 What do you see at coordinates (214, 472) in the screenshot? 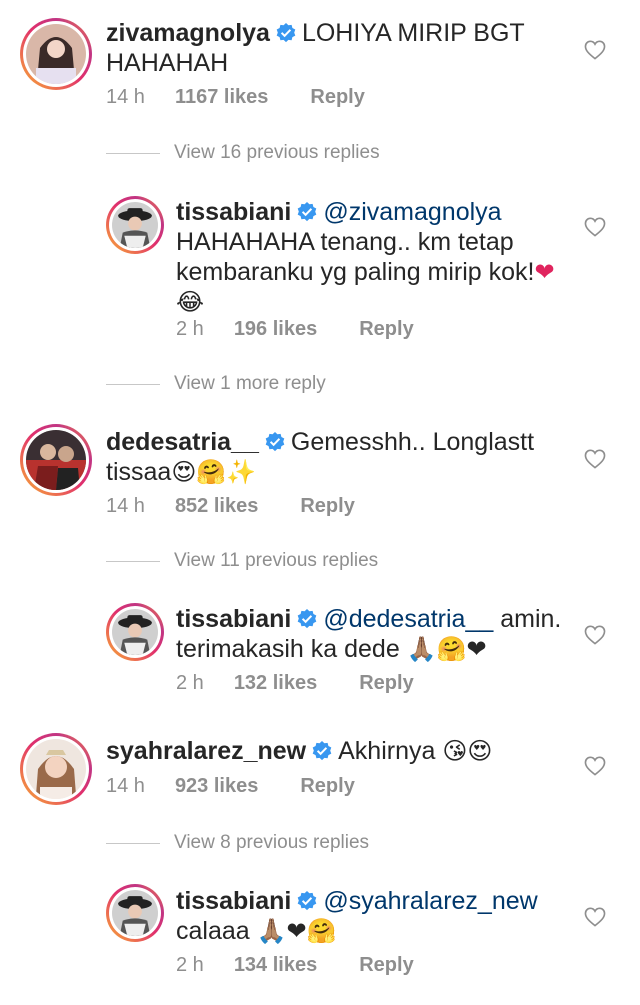
I see `emoji-group: 😍🤗✨` at bounding box center [214, 472].